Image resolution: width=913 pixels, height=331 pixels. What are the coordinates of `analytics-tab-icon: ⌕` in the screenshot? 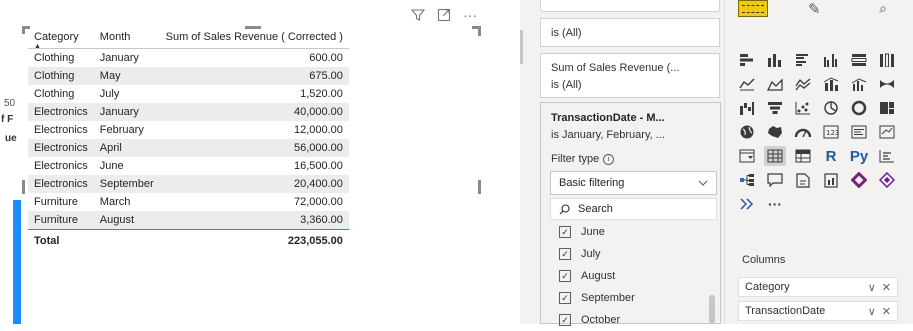 It's located at (883, 9).